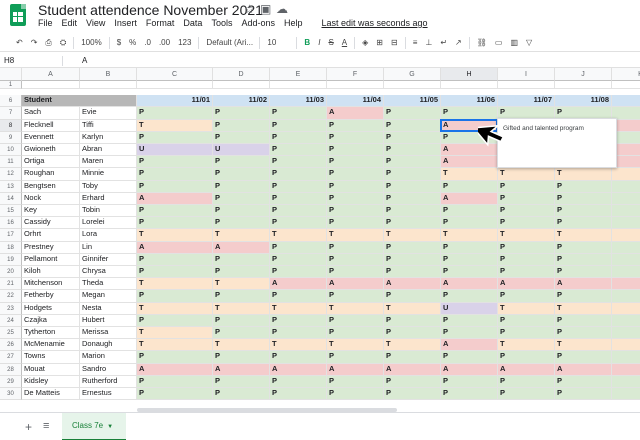 This screenshot has height=440, width=640. Describe the element at coordinates (11, 113) in the screenshot. I see `row-header-7: 7` at that location.